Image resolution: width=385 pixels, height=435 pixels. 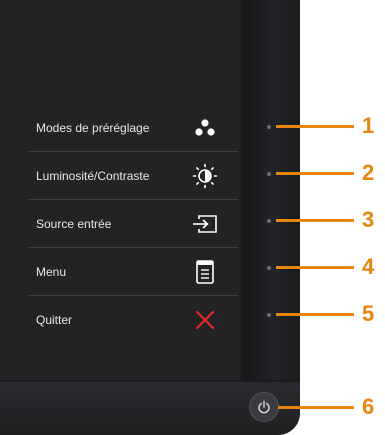 I want to click on right-bezel, so click(x=271, y=190).